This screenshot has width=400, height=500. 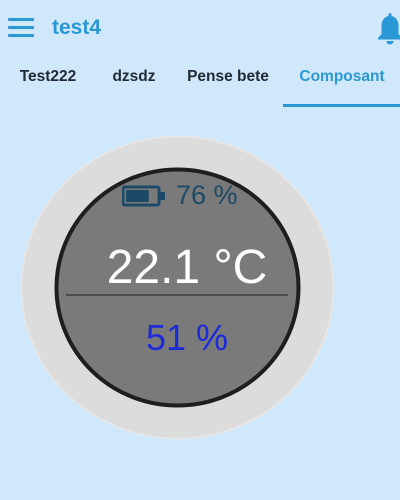 What do you see at coordinates (48, 81) in the screenshot?
I see `tab-test222: Test222` at bounding box center [48, 81].